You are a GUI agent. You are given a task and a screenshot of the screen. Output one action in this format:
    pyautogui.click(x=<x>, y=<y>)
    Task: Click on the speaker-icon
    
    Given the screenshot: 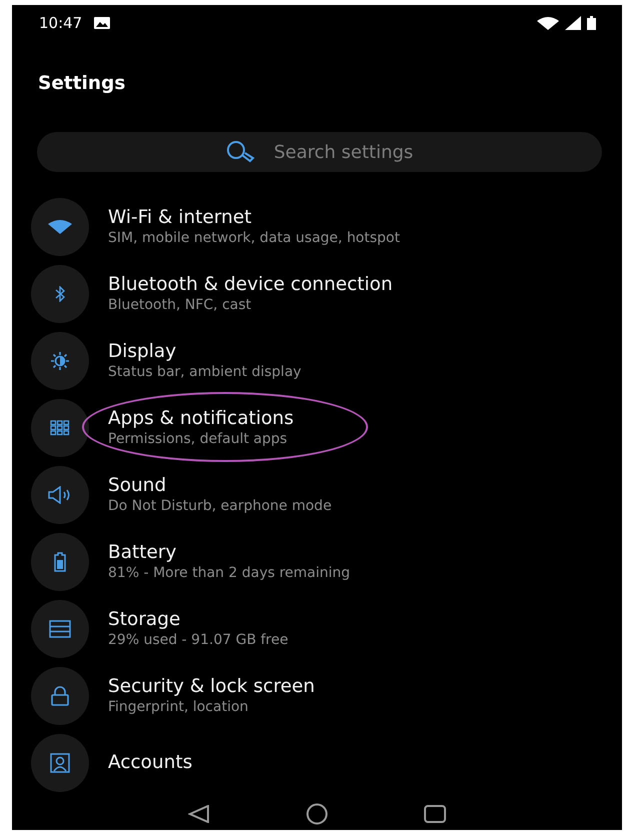 What is the action you would take?
    pyautogui.click(x=60, y=495)
    